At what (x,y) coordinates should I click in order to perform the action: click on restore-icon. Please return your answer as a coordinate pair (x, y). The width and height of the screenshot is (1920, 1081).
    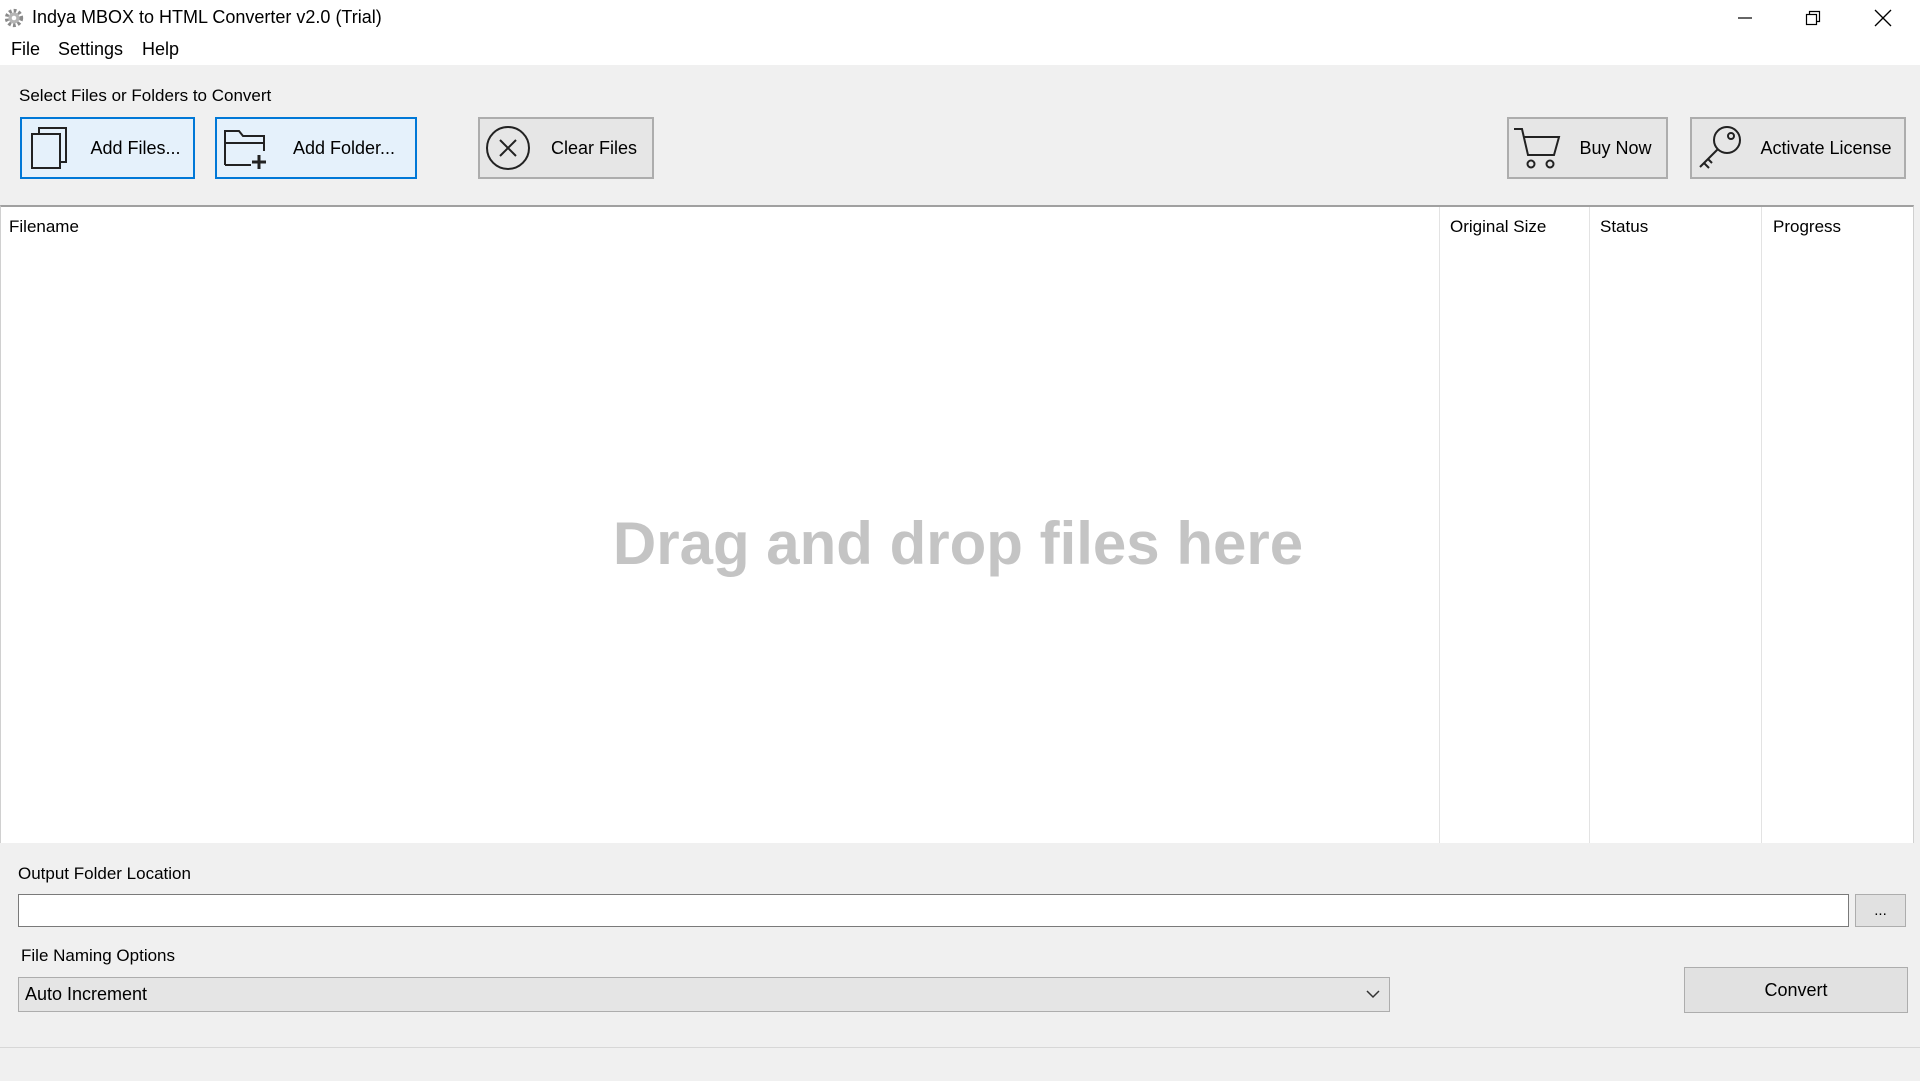
    Looking at the image, I should click on (1813, 17).